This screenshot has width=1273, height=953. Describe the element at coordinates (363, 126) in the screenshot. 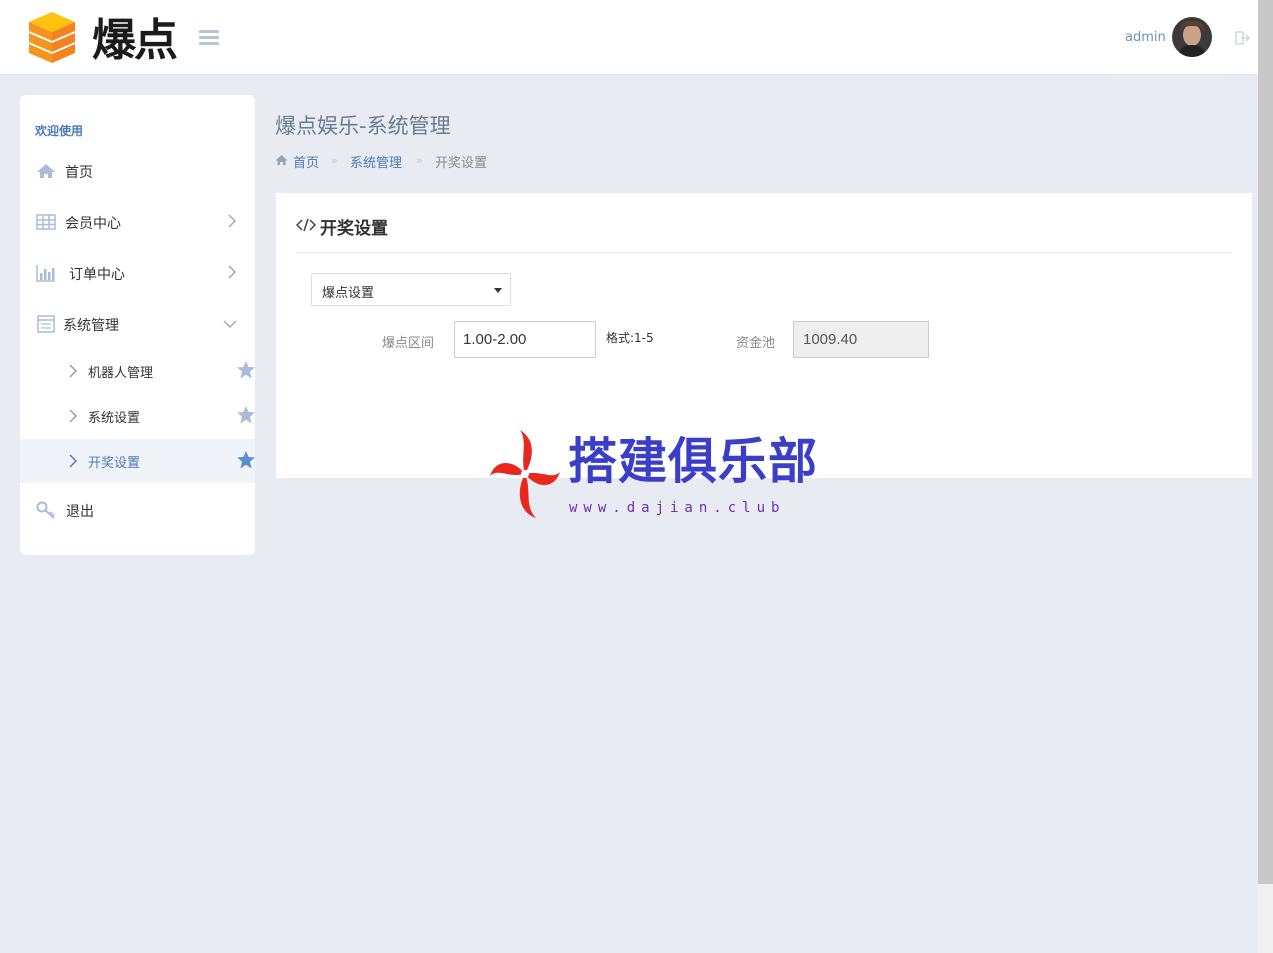

I see `page-title: 爆点娱乐-系统管理` at that location.